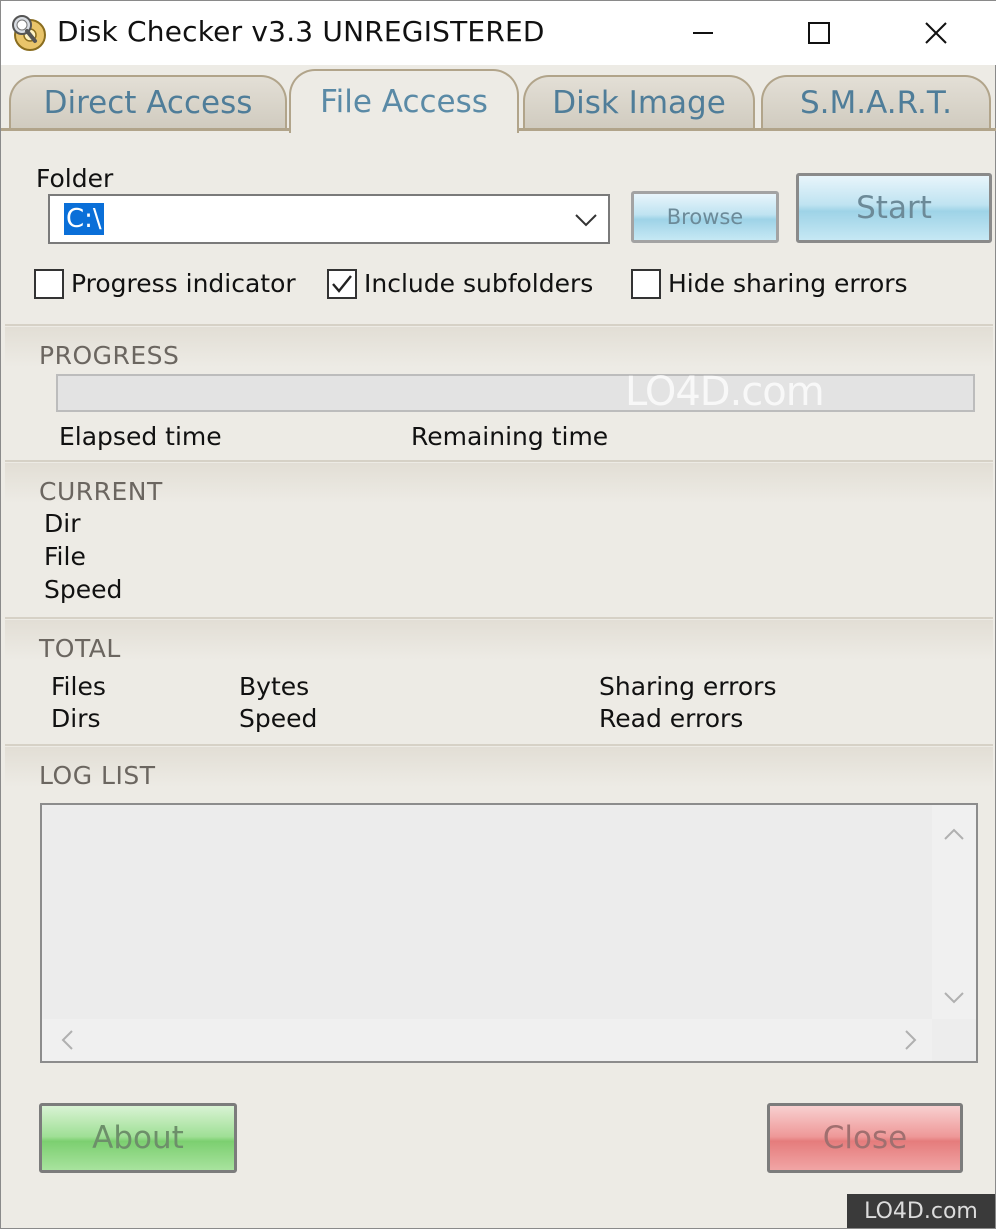  What do you see at coordinates (274, 686) in the screenshot?
I see `total-bytes-label: Bytes` at bounding box center [274, 686].